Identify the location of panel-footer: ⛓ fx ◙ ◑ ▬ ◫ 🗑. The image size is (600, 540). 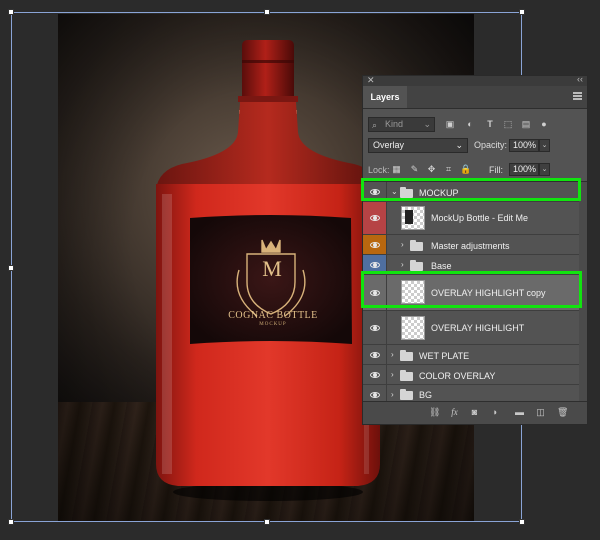
(475, 412).